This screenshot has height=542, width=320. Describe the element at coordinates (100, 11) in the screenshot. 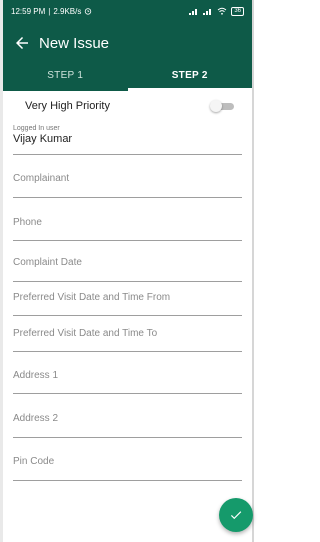

I see `status-left: 12:59 PM | 2.9KB/s` at that location.